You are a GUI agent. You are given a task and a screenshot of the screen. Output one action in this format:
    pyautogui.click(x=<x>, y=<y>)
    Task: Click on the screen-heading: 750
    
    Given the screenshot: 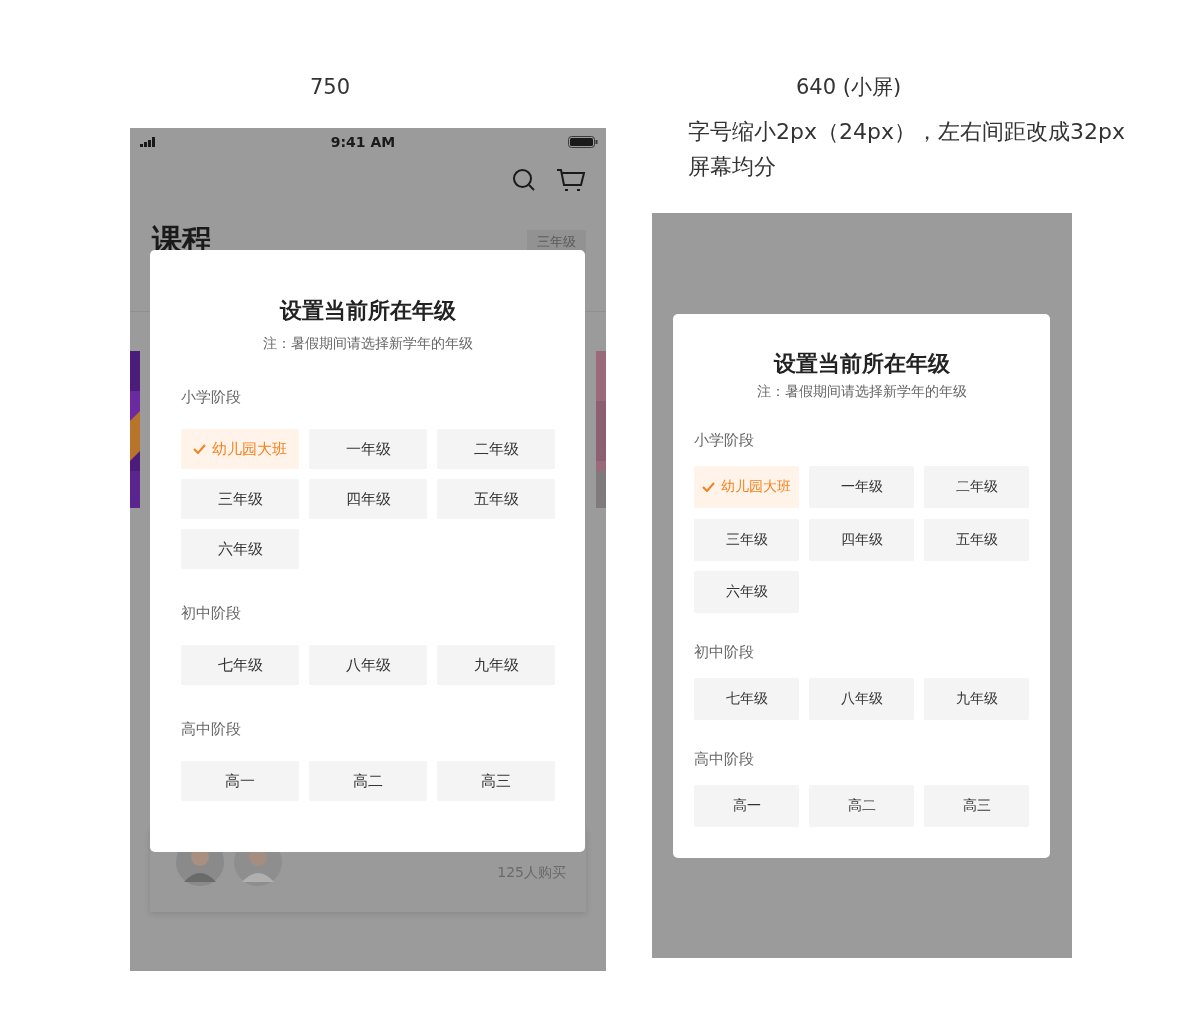 What is the action you would take?
    pyautogui.click(x=330, y=87)
    